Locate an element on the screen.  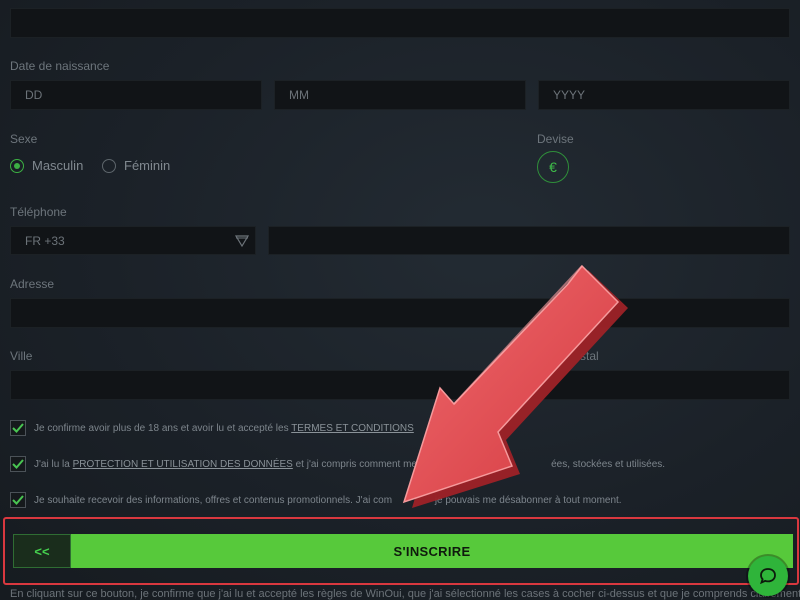
postal-code-label: stal is located at coordinates (589, 356).